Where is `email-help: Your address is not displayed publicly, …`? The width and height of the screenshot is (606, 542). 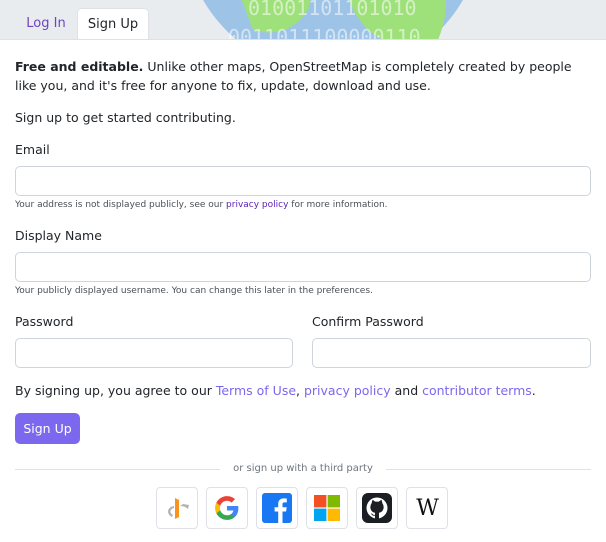
email-help: Your address is not displayed publicly, … is located at coordinates (201, 205).